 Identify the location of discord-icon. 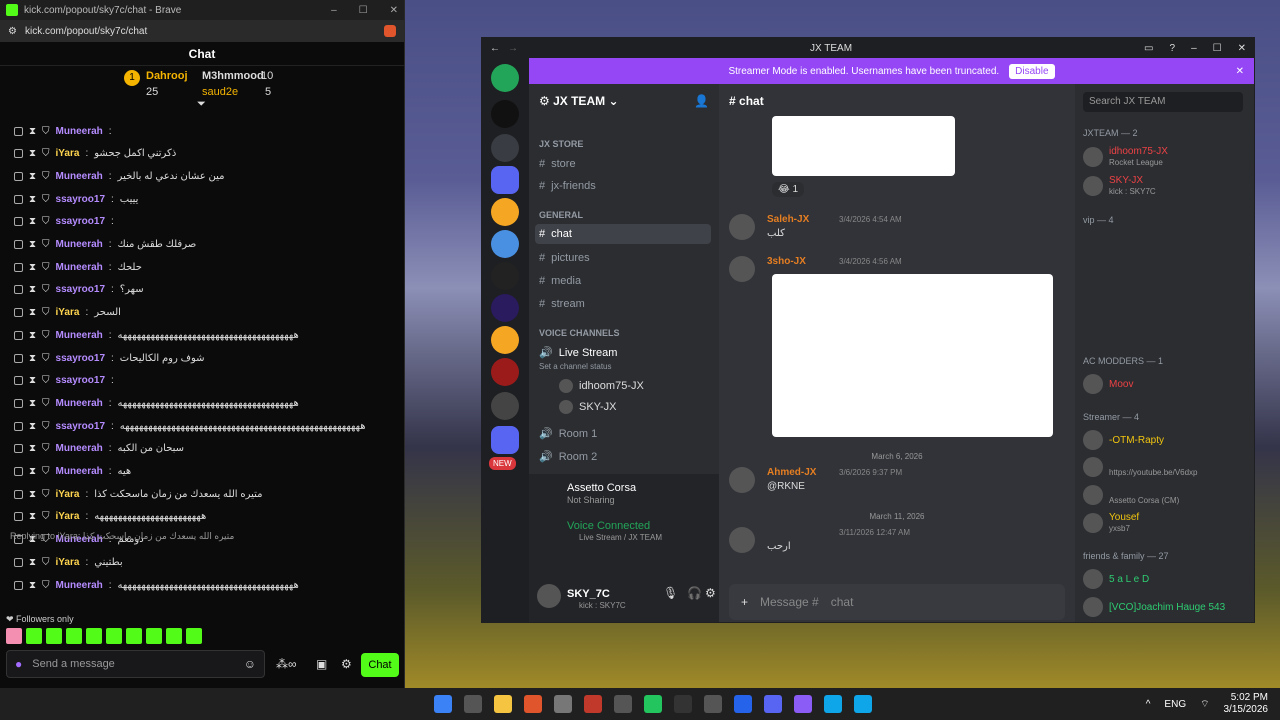
(773, 704).